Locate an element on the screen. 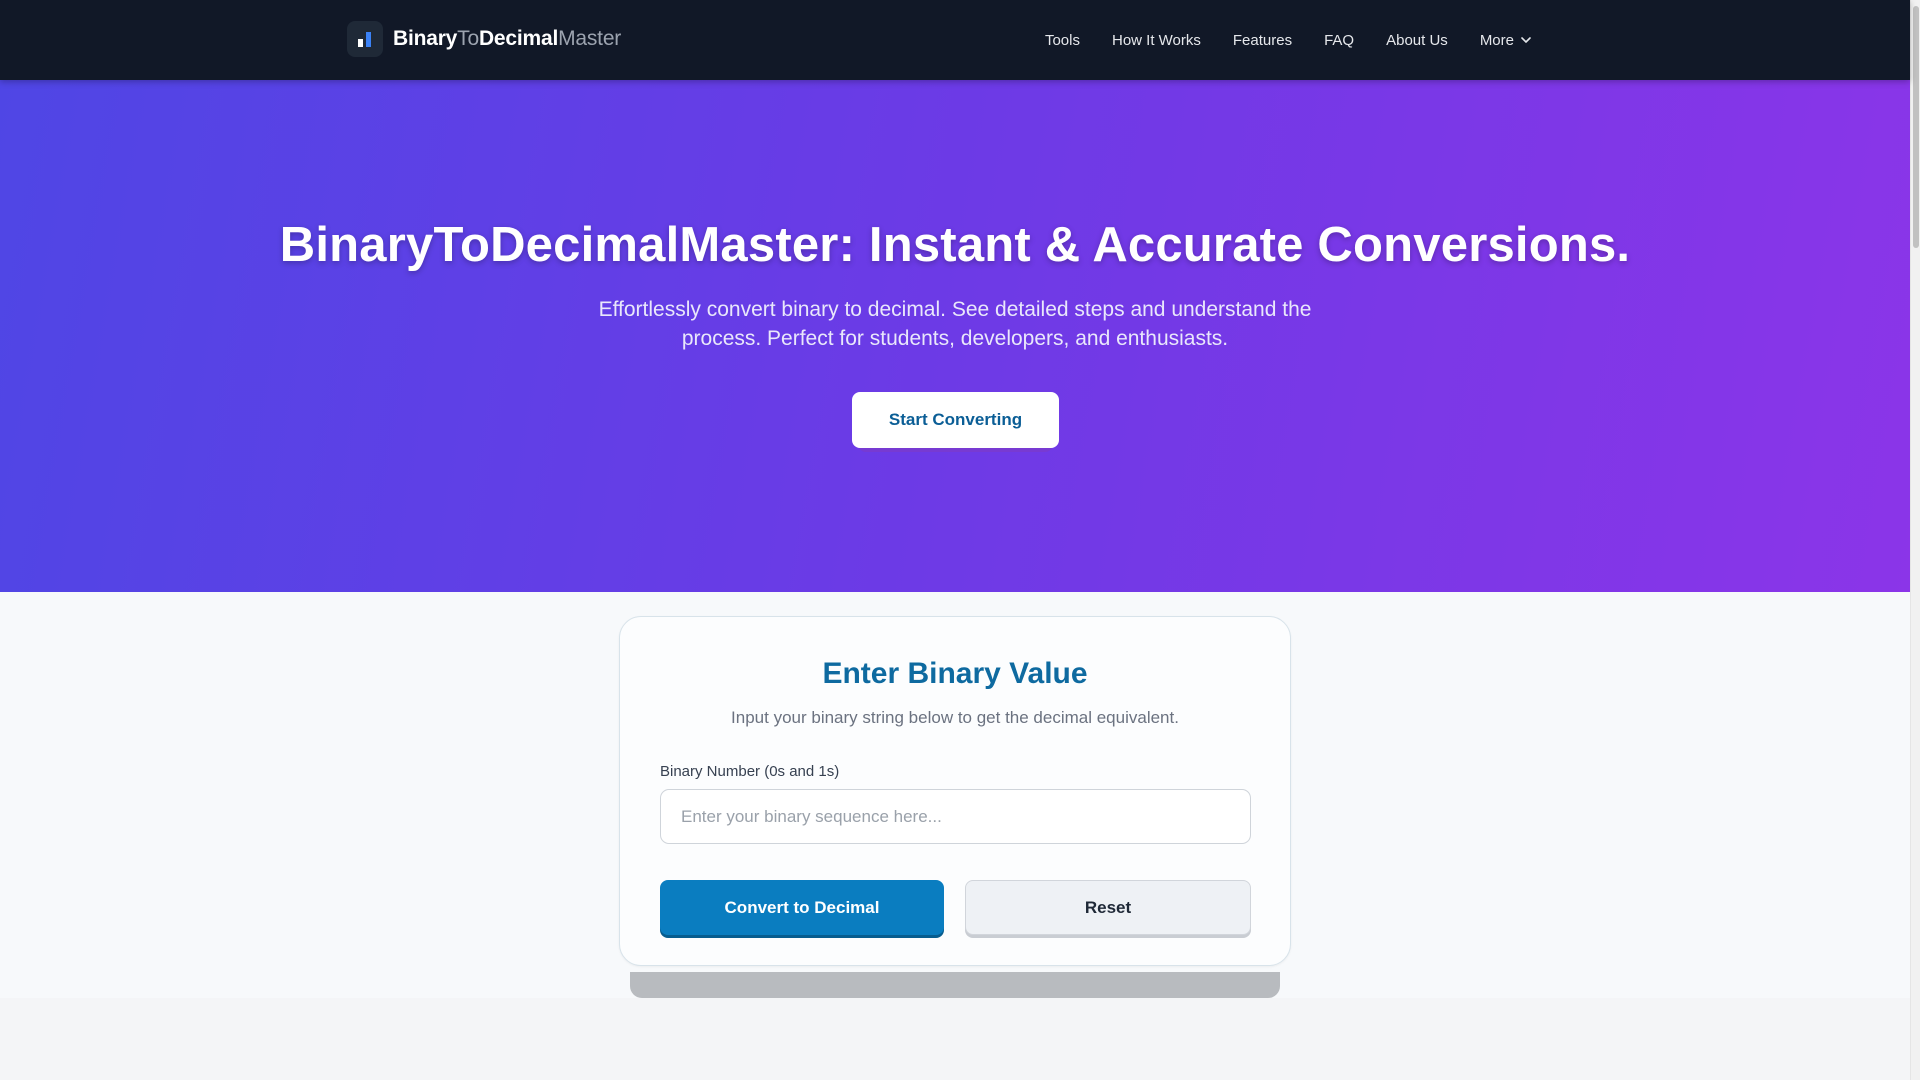 This screenshot has width=1920, height=1080. nav-features: Features is located at coordinates (1262, 40).